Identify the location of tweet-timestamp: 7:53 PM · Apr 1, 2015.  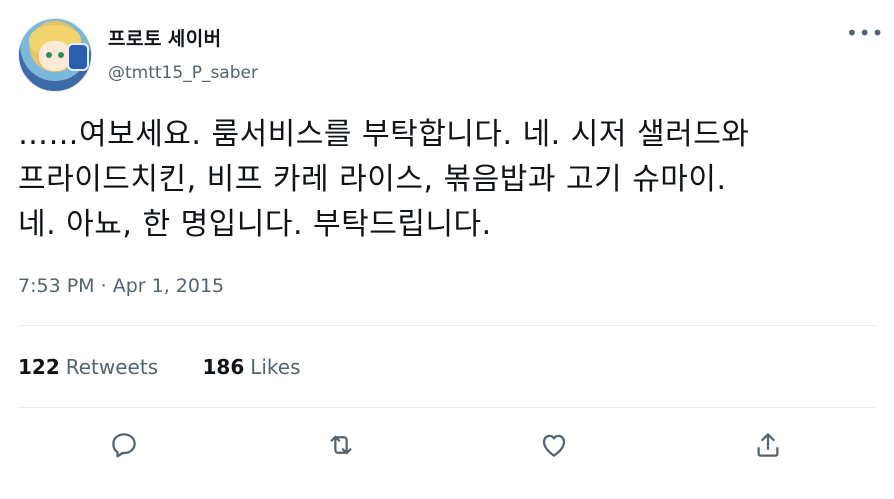
(121, 286).